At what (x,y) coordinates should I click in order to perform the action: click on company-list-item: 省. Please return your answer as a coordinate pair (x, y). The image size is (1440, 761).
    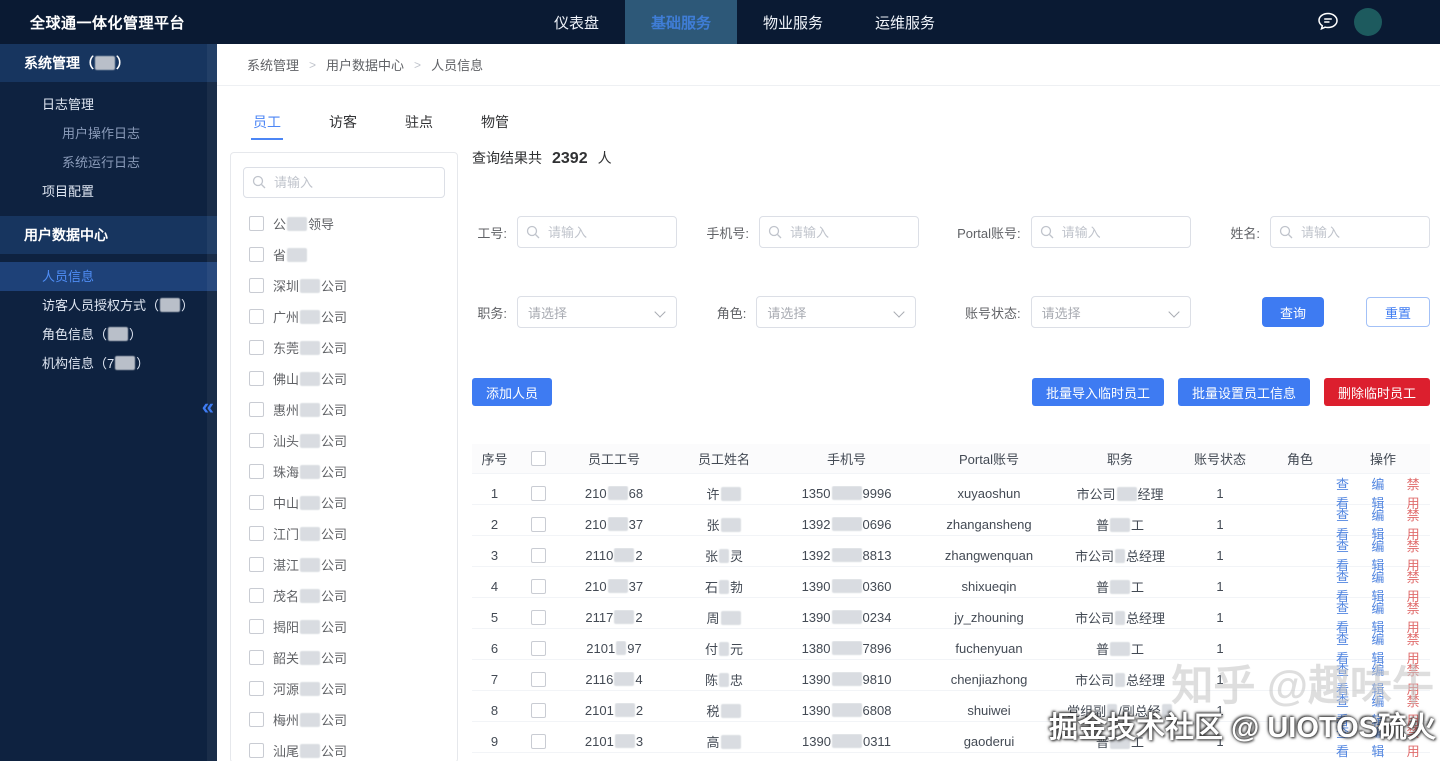
    Looking at the image, I should click on (344, 254).